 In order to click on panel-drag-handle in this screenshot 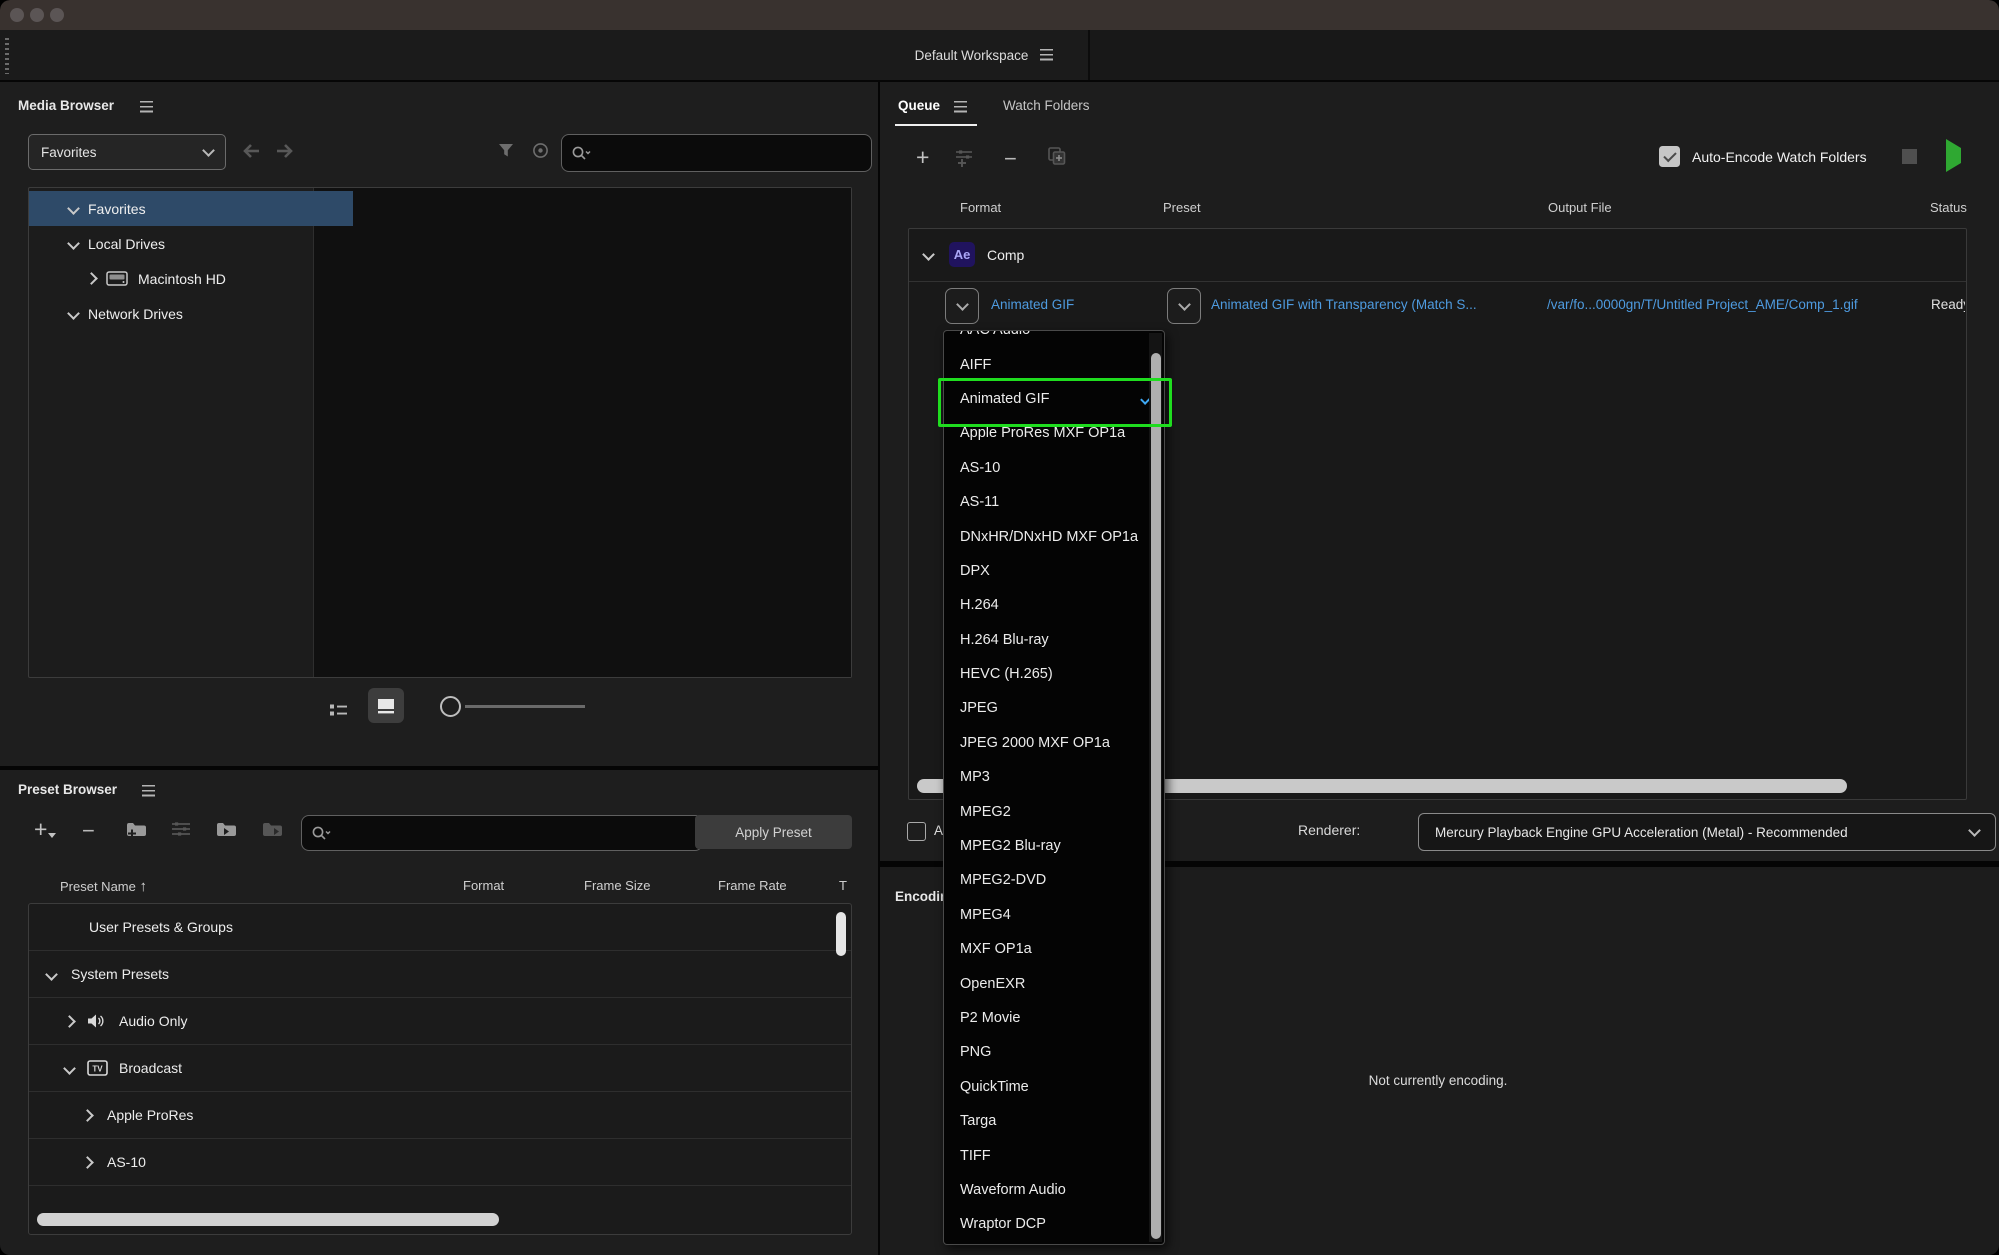, I will do `click(7, 56)`.